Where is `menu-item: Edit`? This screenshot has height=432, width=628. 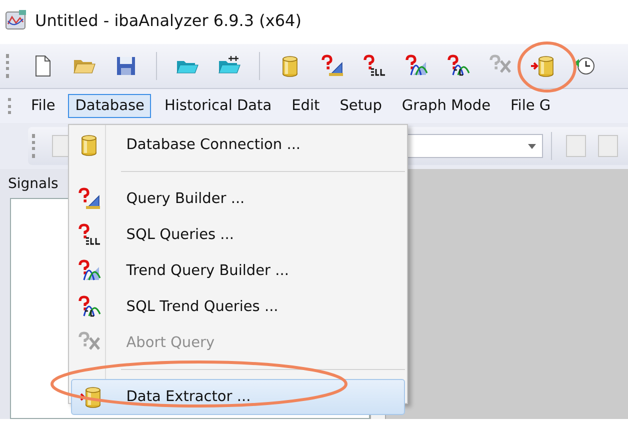
menu-item: Edit is located at coordinates (305, 106).